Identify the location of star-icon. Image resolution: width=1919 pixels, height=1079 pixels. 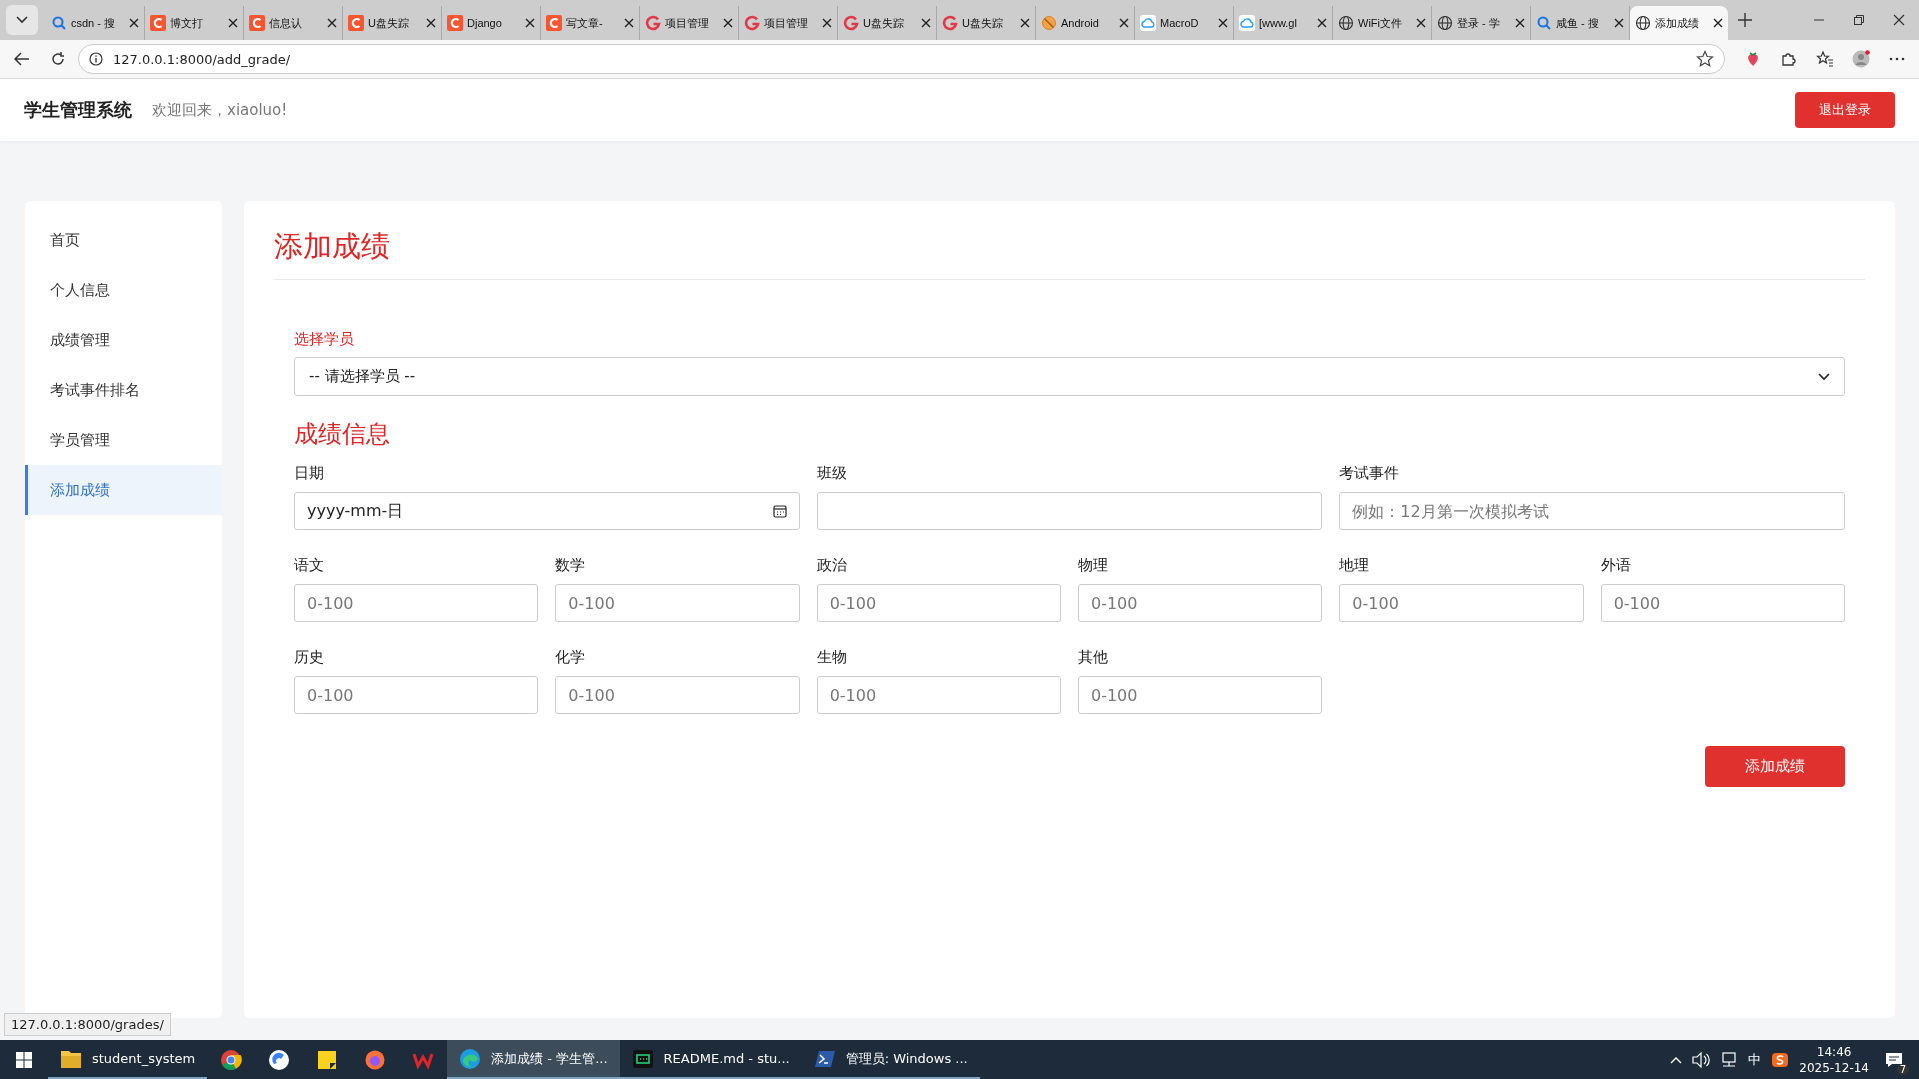
(1705, 59).